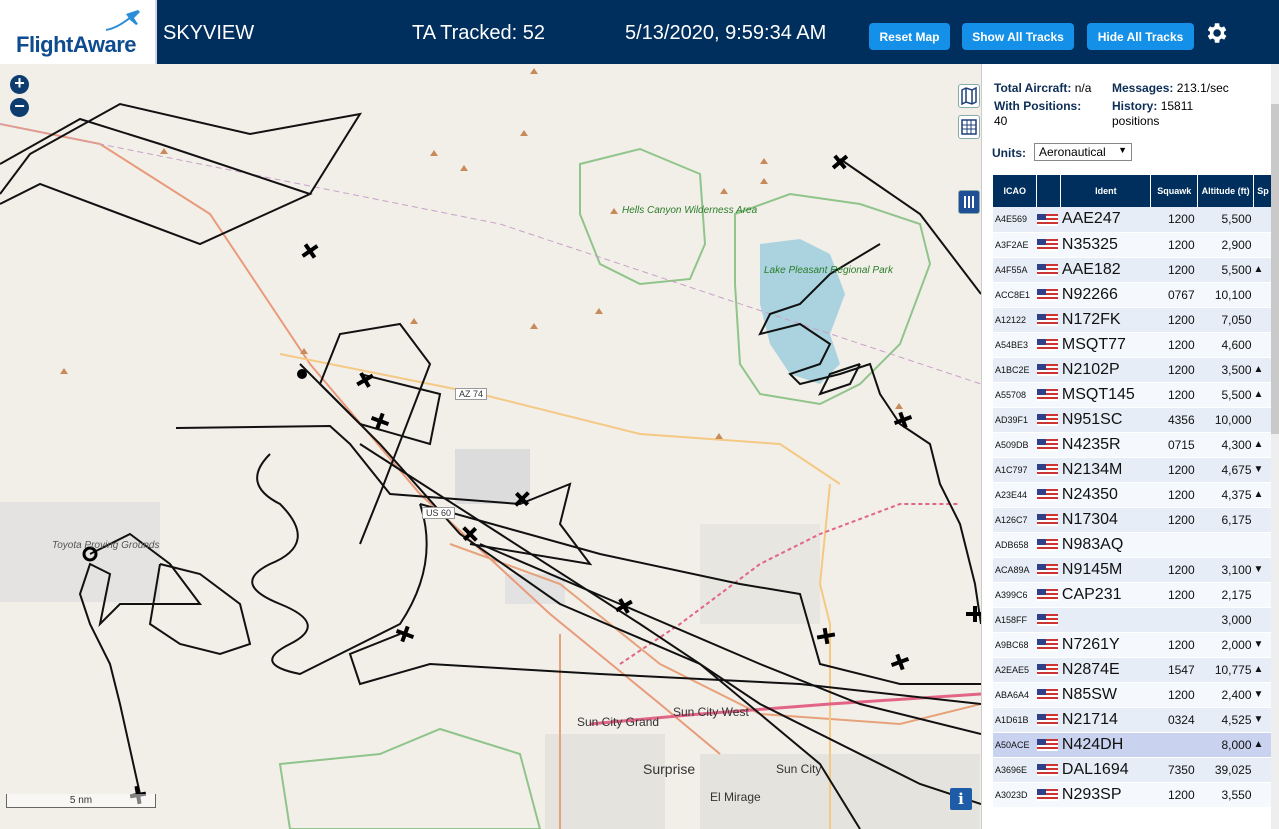  Describe the element at coordinates (1133, 795) in the screenshot. I see `table-row: A3023D N293SP 1200 3,550` at that location.